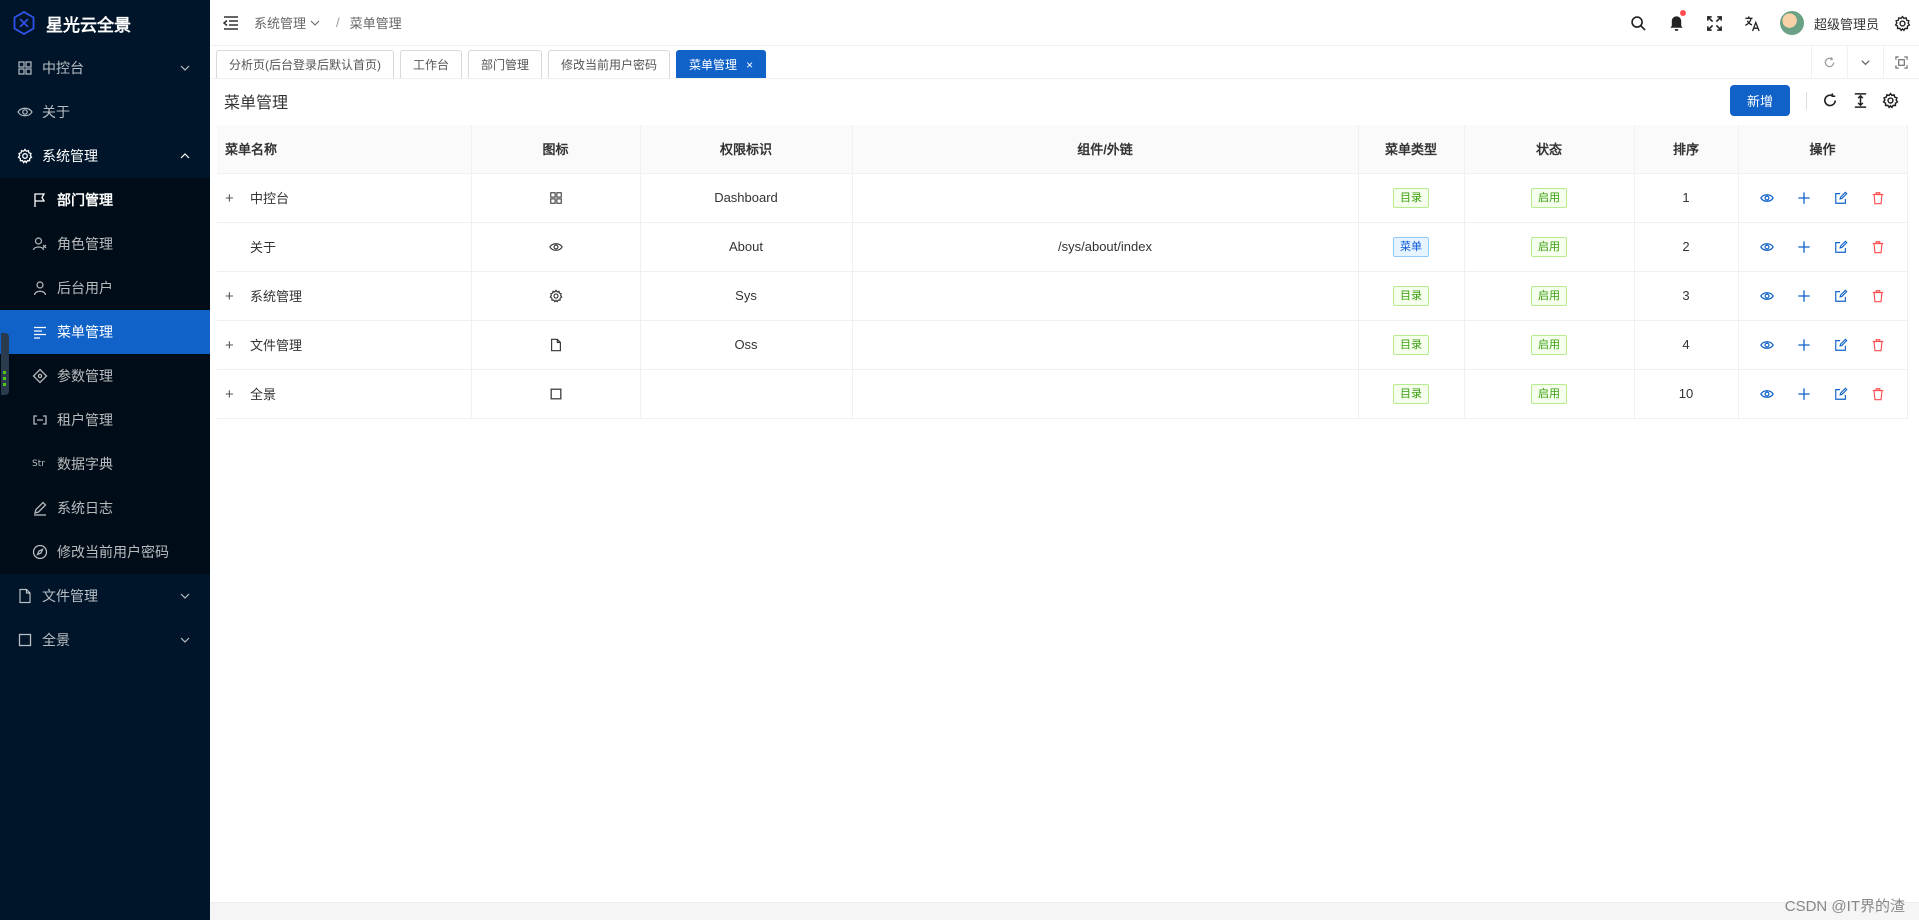 The width and height of the screenshot is (1919, 920). I want to click on sidebar-item-admin-users: 后台用户, so click(105, 288).